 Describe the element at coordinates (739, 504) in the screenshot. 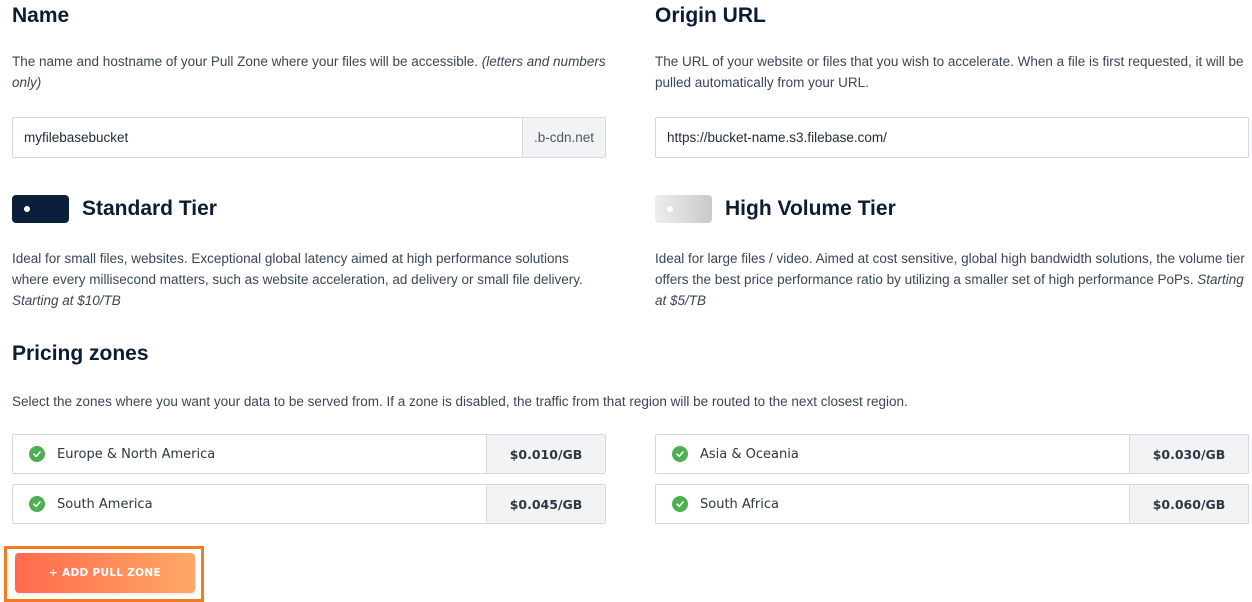

I see `zone-name: South Africa` at that location.